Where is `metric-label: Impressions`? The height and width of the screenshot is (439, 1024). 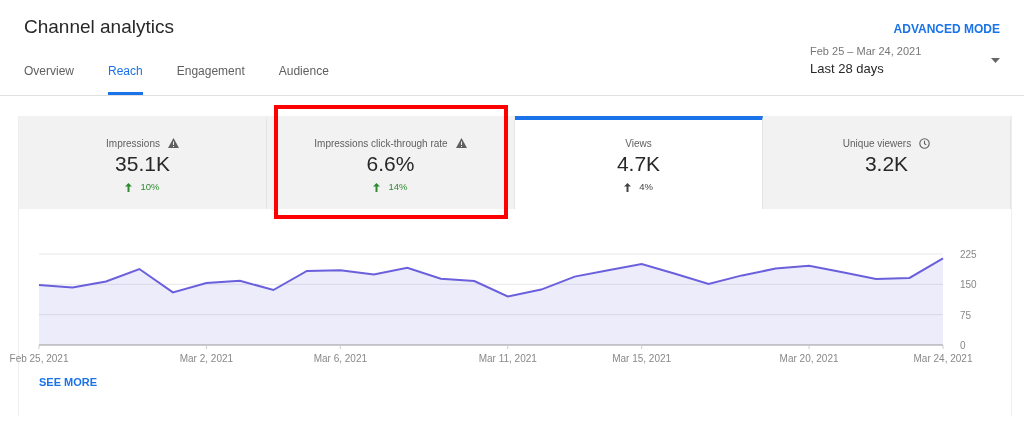 metric-label: Impressions is located at coordinates (133, 143).